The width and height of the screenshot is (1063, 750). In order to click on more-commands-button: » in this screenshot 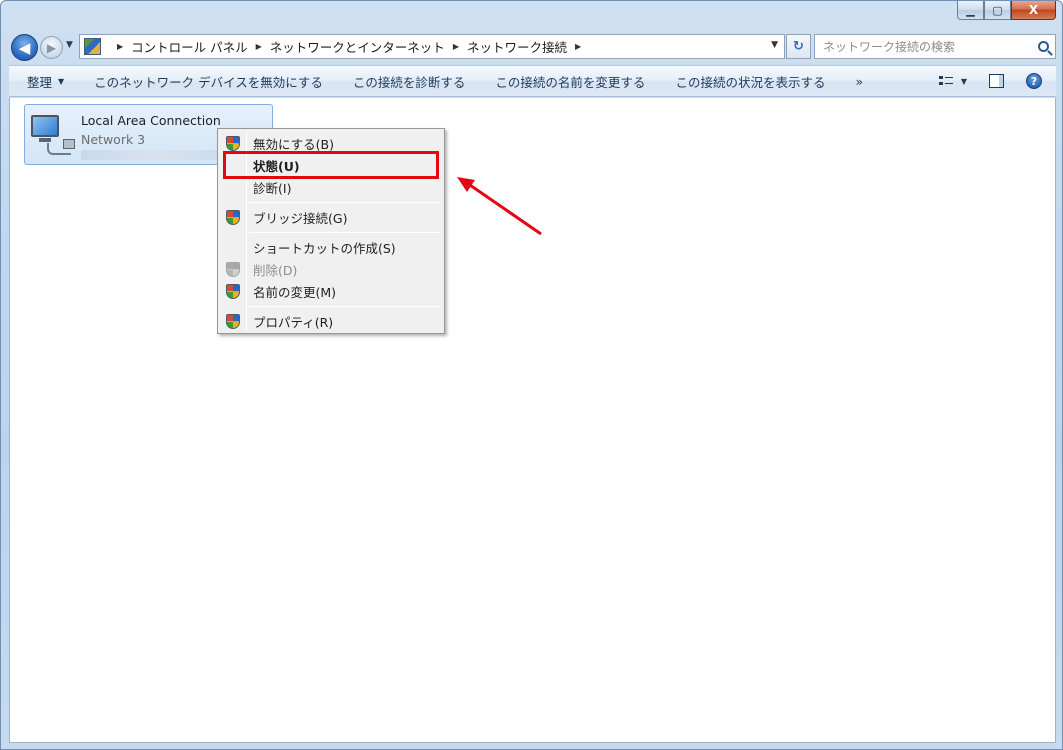, I will do `click(859, 81)`.